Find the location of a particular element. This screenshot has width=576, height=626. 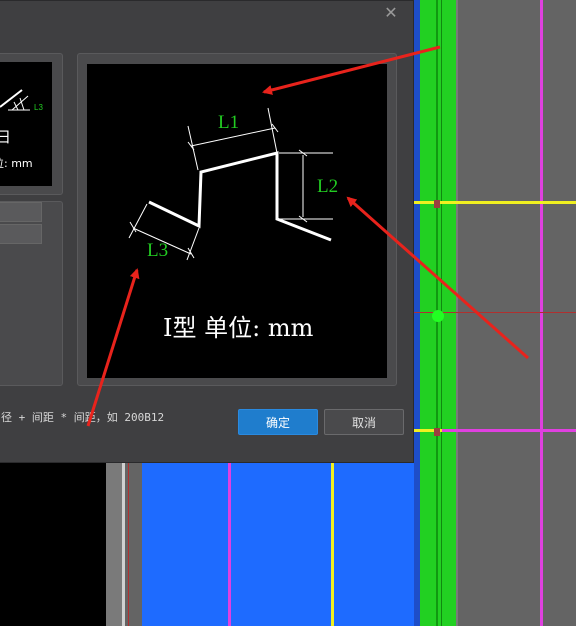

arrow-to-l1 is located at coordinates (351, 70).